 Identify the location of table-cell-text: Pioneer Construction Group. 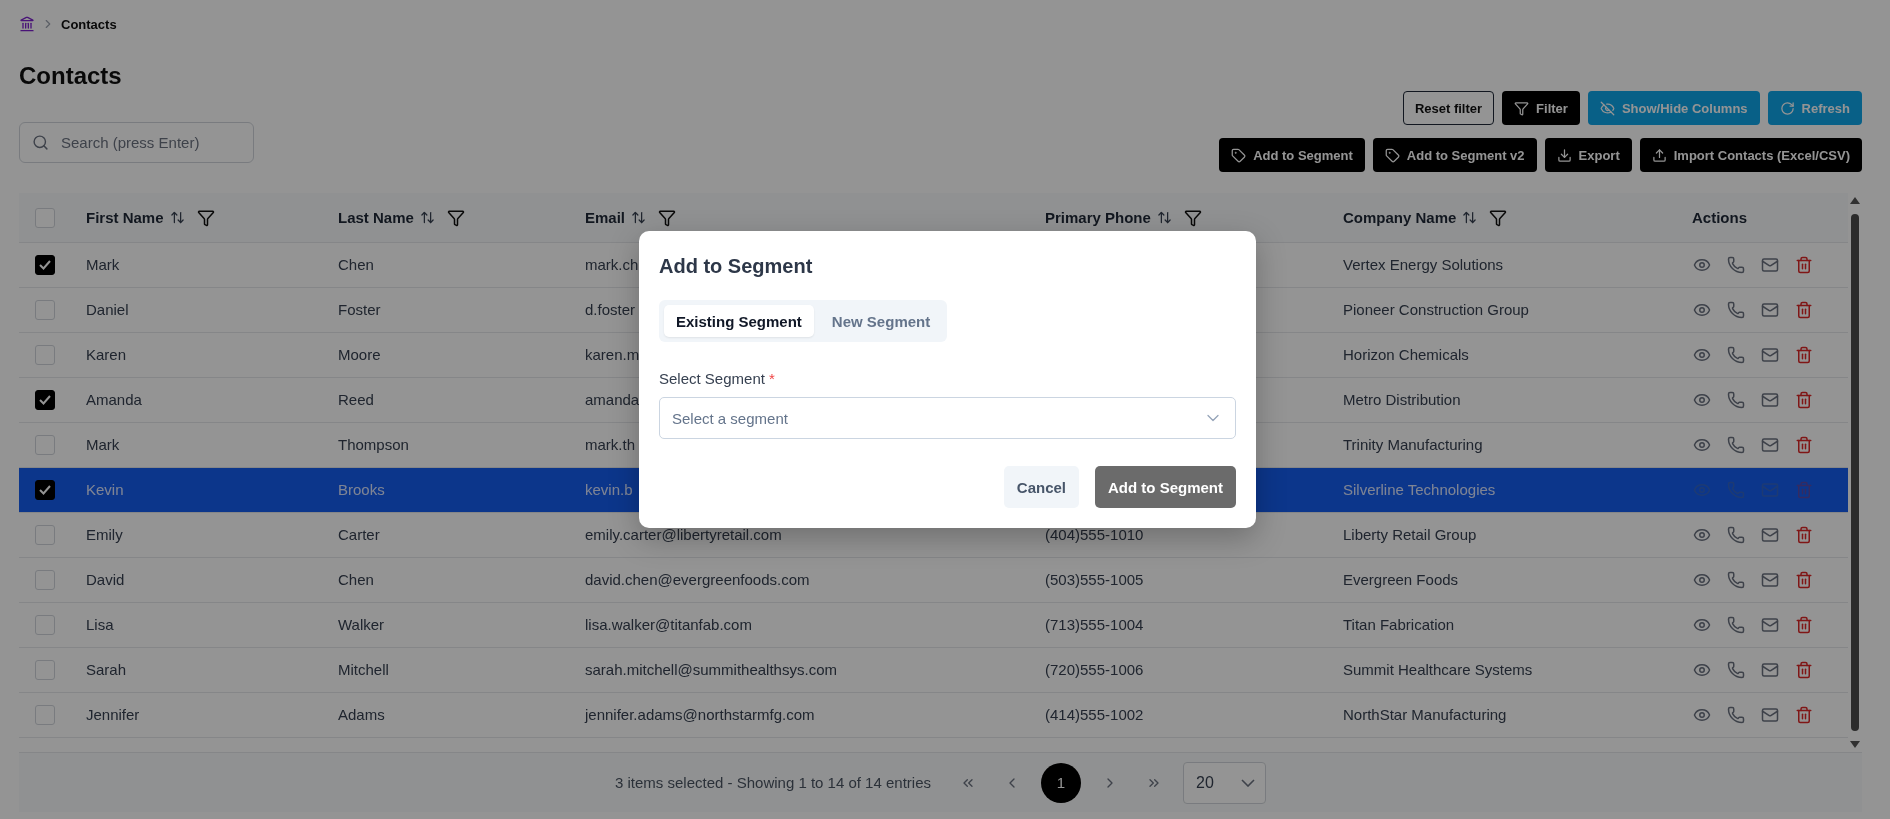
(1435, 309).